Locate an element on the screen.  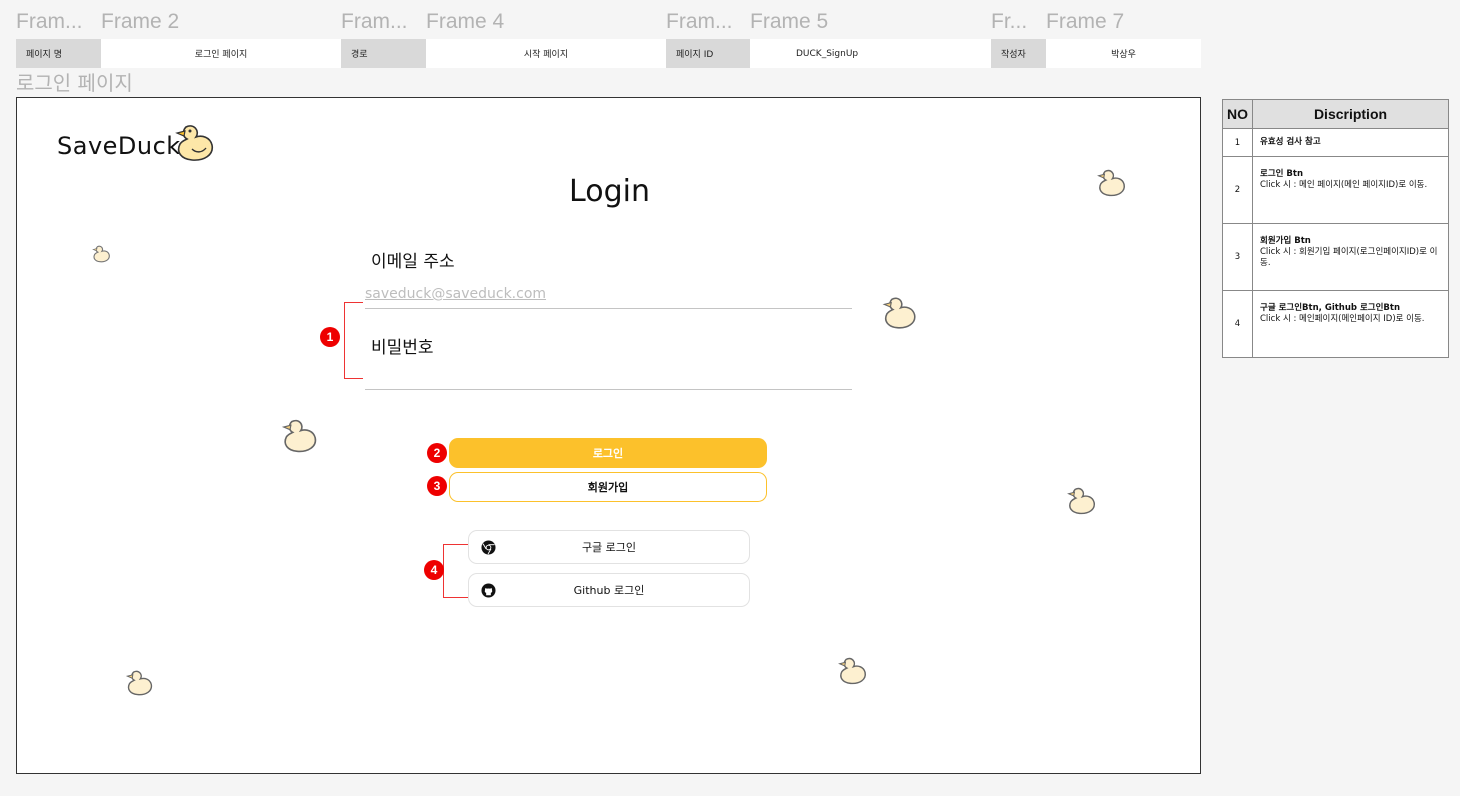
row-no: 3 is located at coordinates (1237, 257).